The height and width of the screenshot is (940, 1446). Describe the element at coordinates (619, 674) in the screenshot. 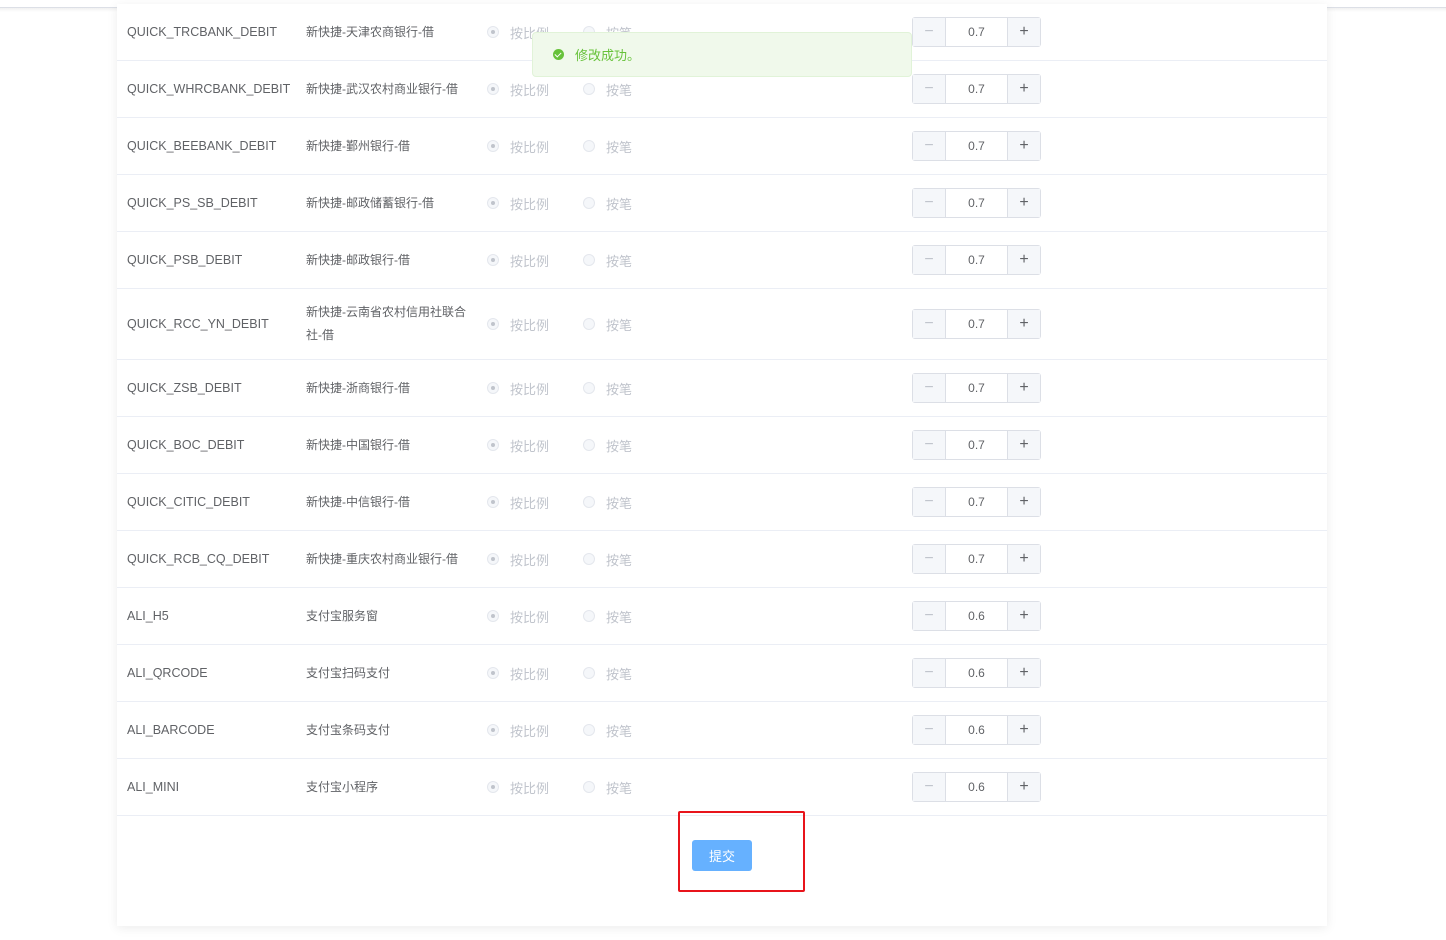

I see `radio-per-txn-label: 按笔` at that location.